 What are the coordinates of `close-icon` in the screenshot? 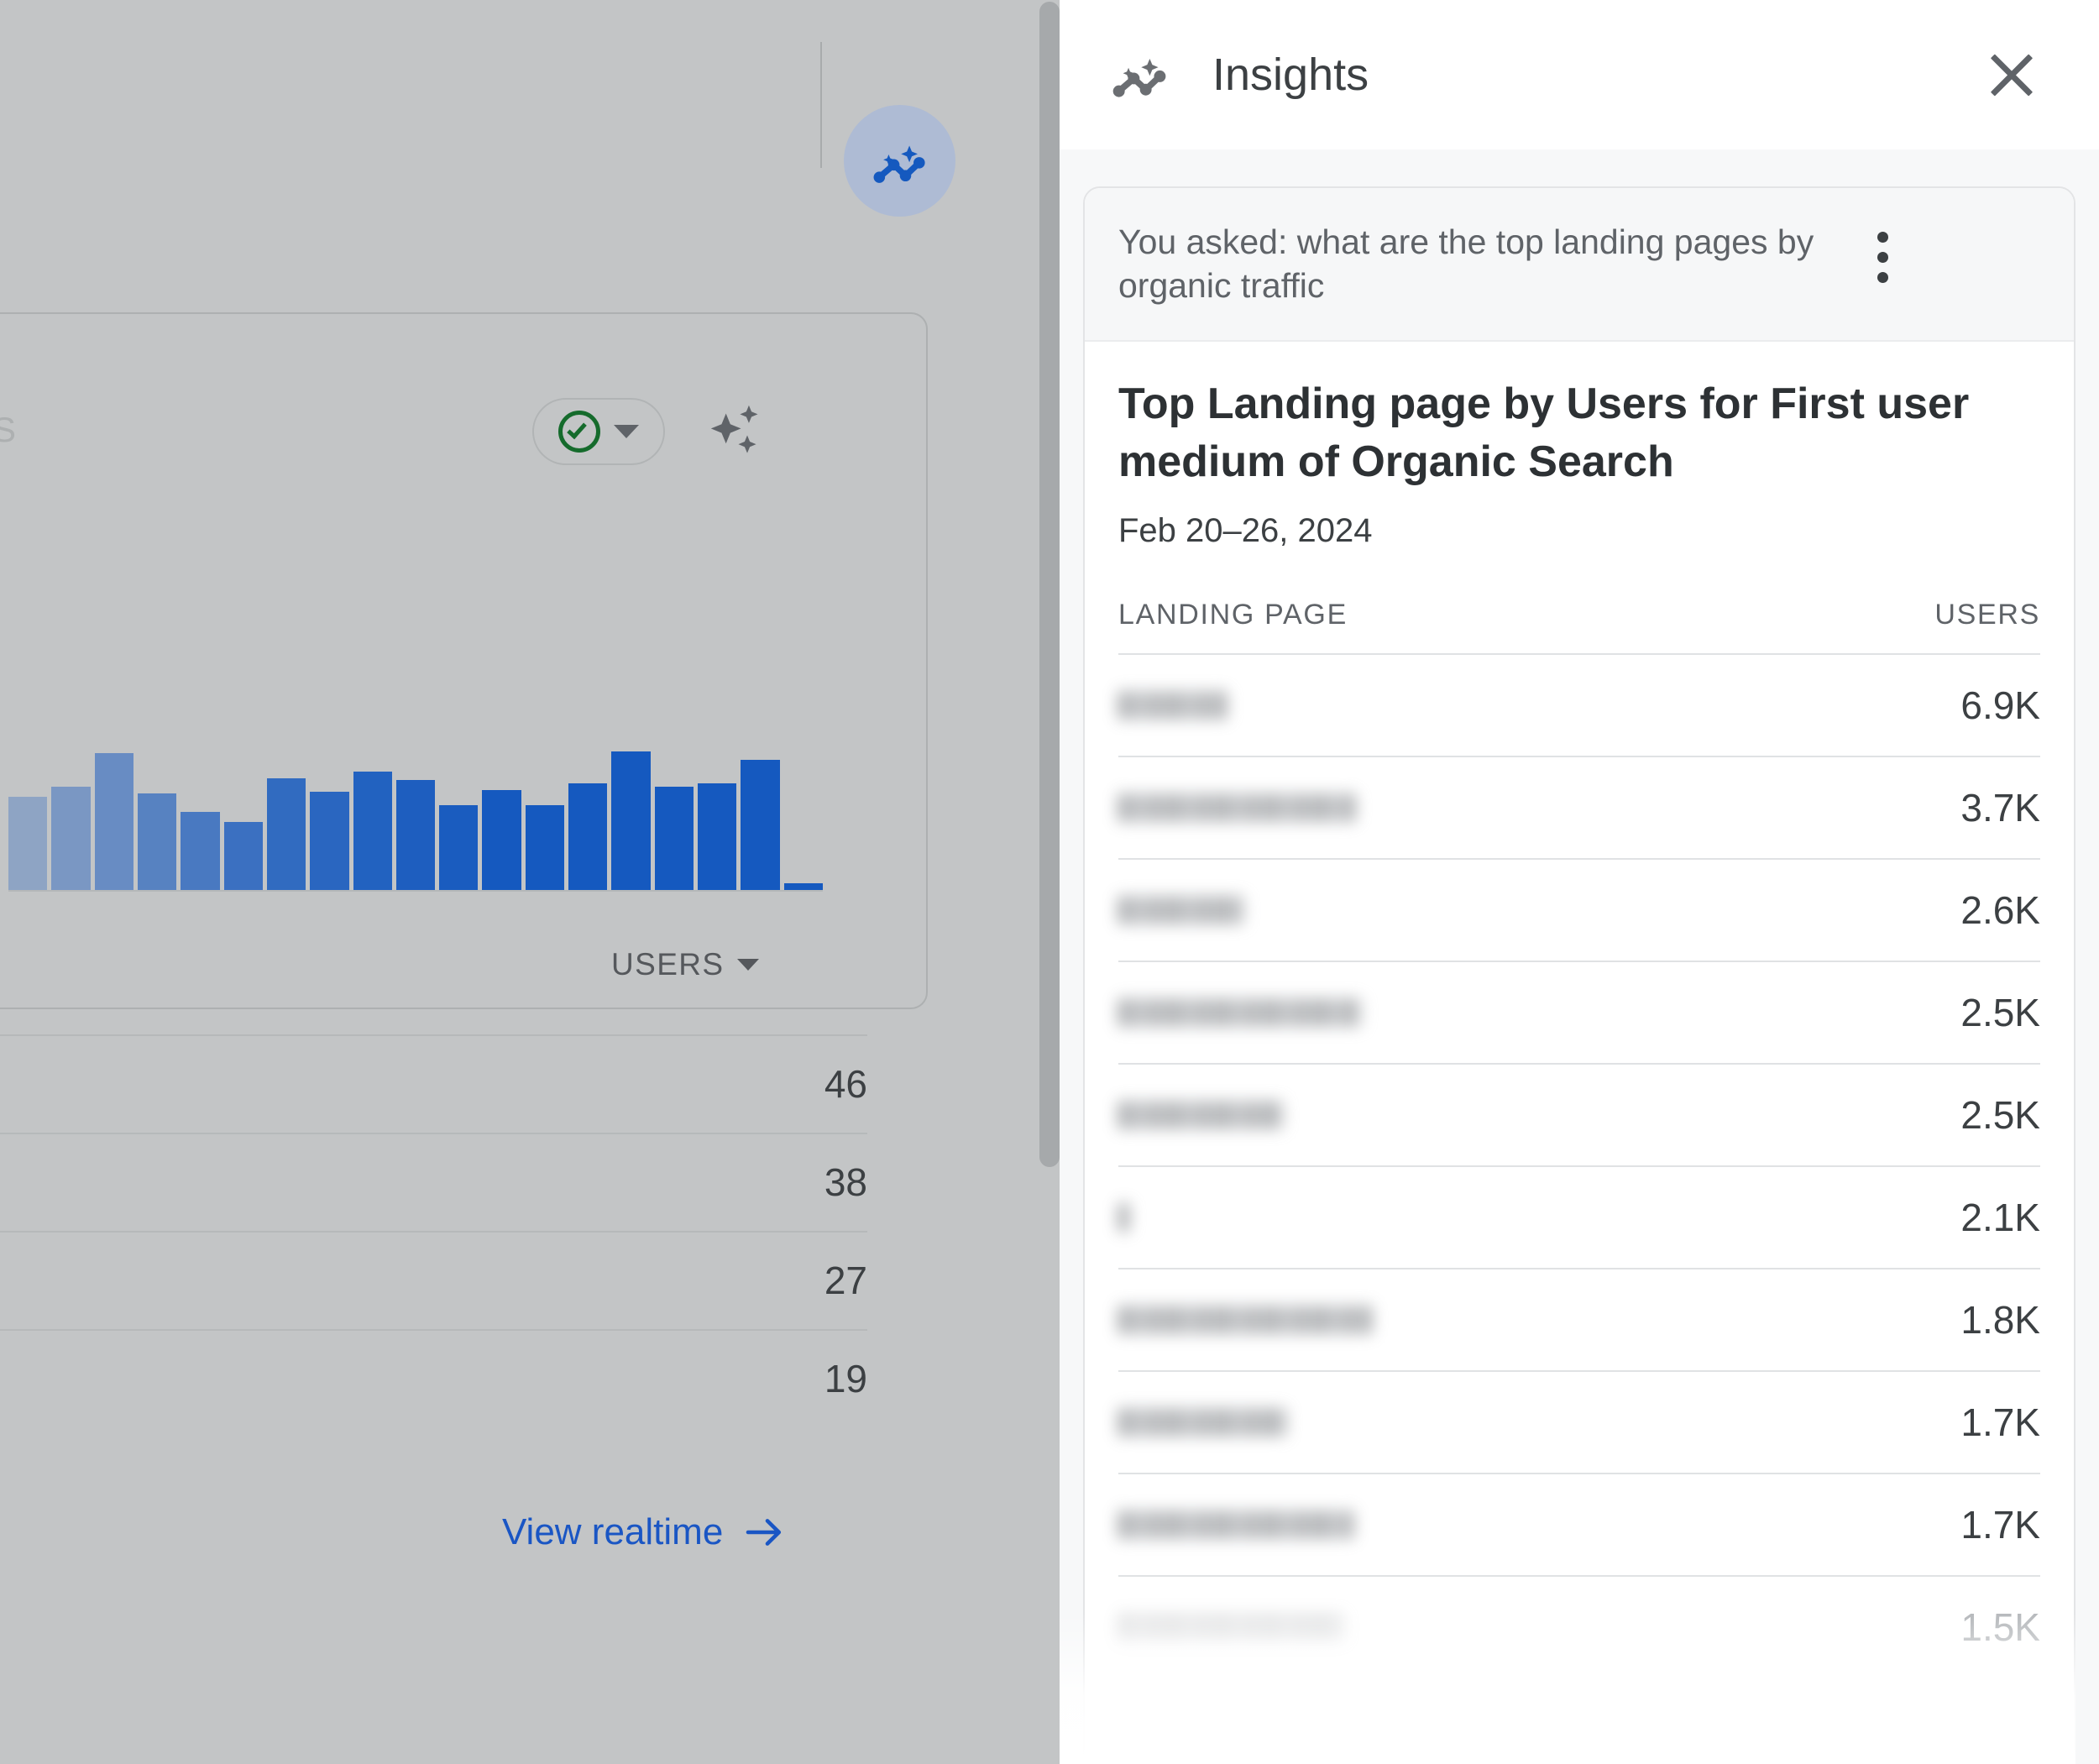 It's located at (2012, 75).